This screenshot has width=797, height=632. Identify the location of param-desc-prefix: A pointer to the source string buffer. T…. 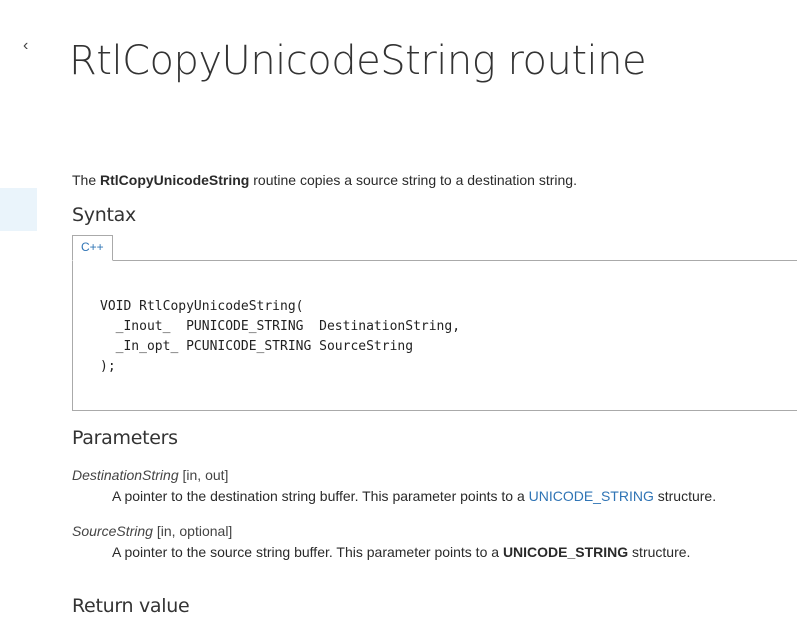
(307, 552).